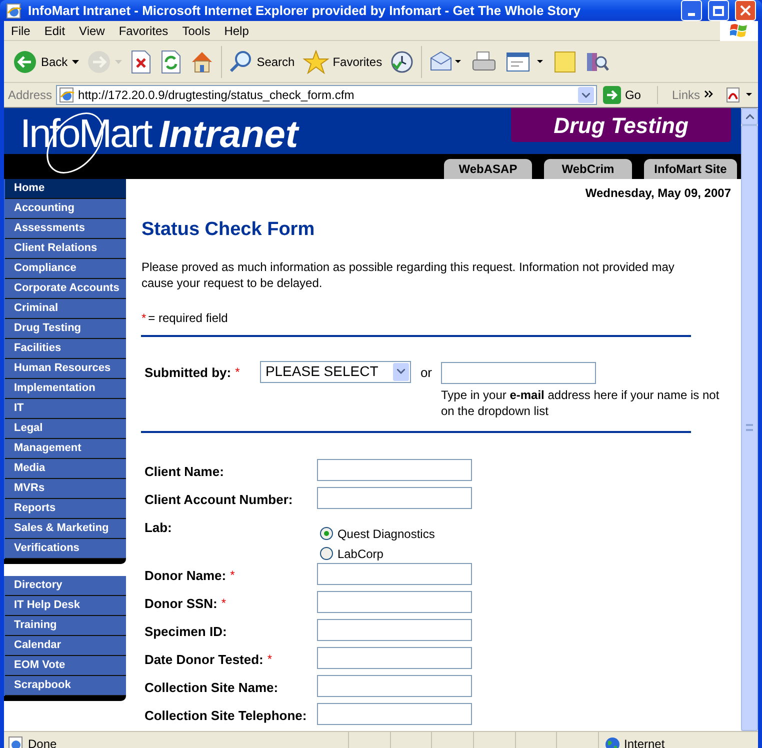 The image size is (762, 748). What do you see at coordinates (204, 659) in the screenshot?
I see `field-label: Date Donor Tested:` at bounding box center [204, 659].